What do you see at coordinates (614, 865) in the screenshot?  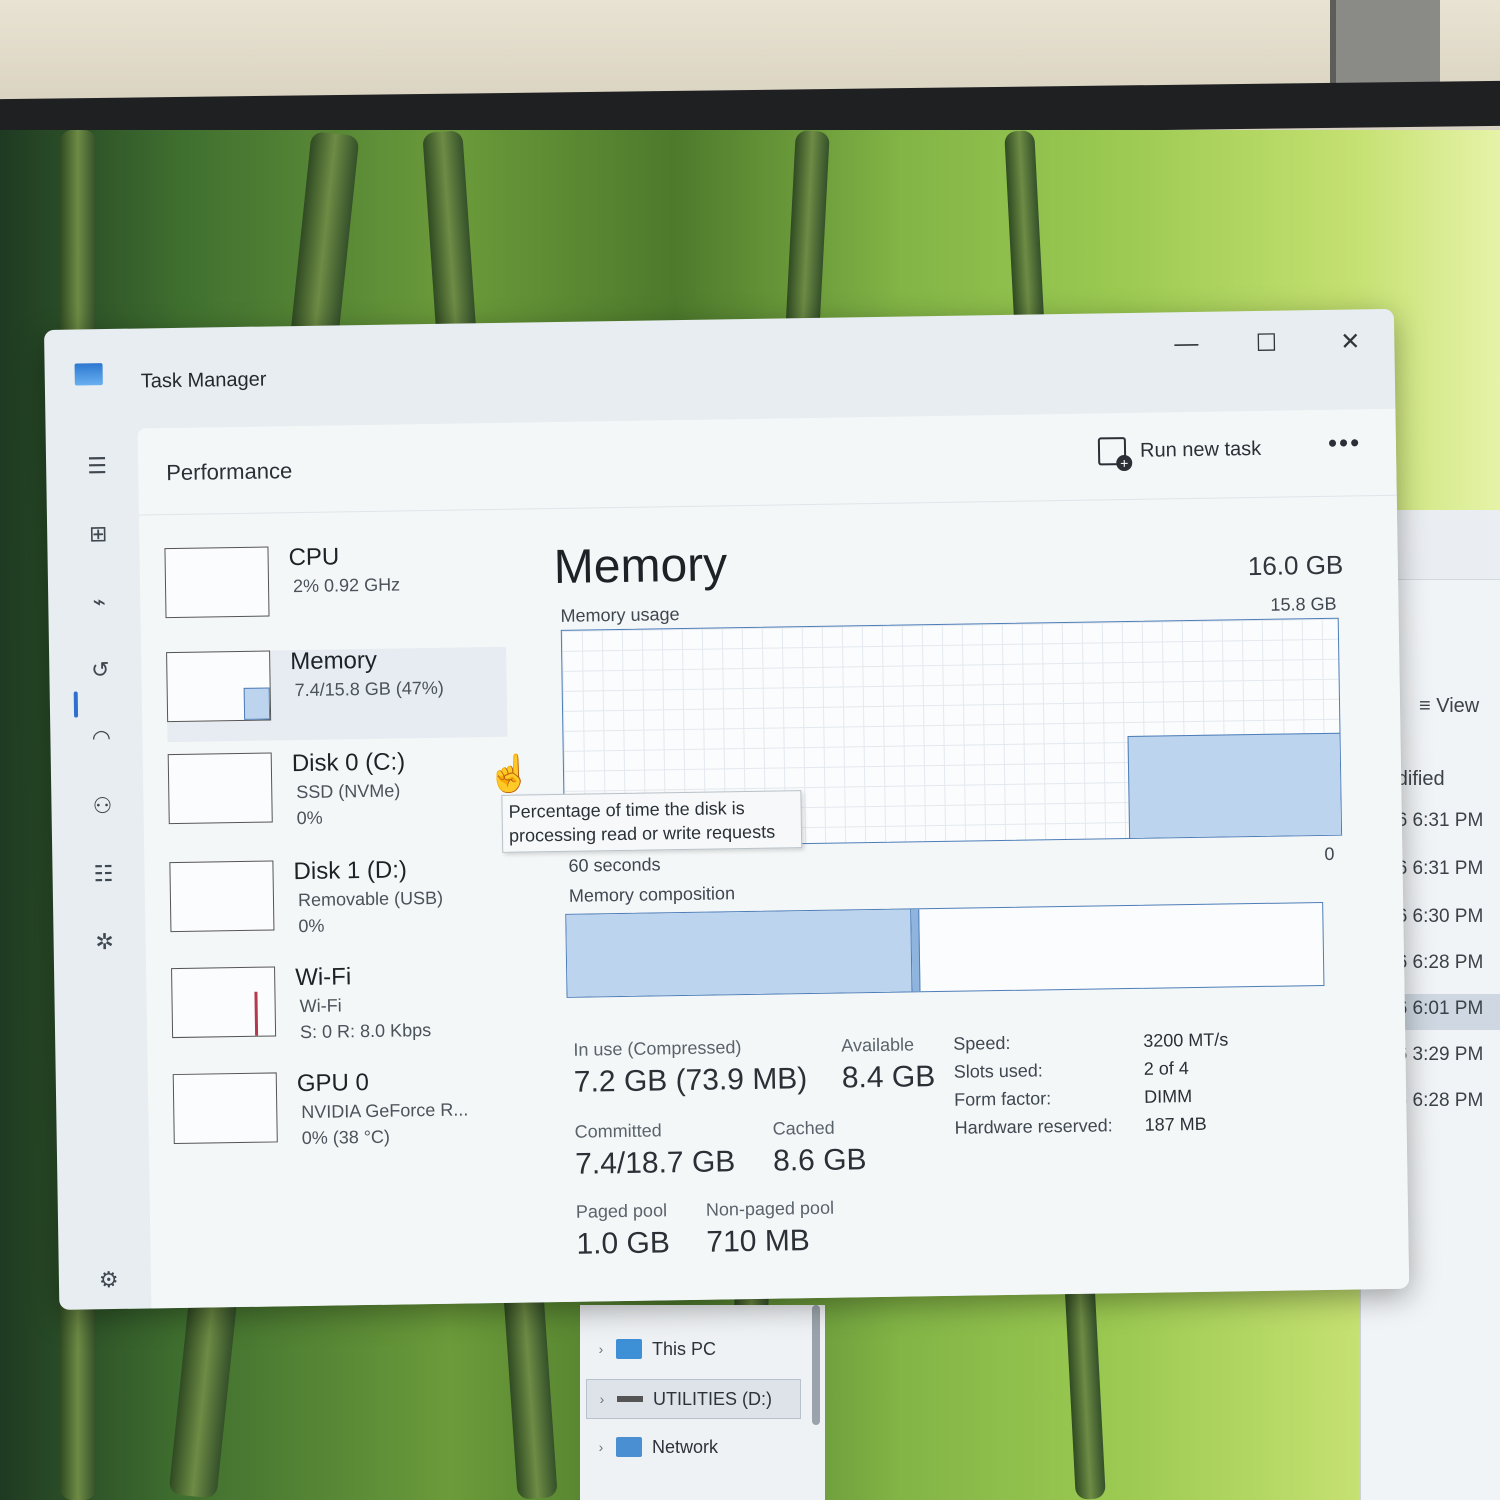 I see `time-axis-label: 60 seconds` at bounding box center [614, 865].